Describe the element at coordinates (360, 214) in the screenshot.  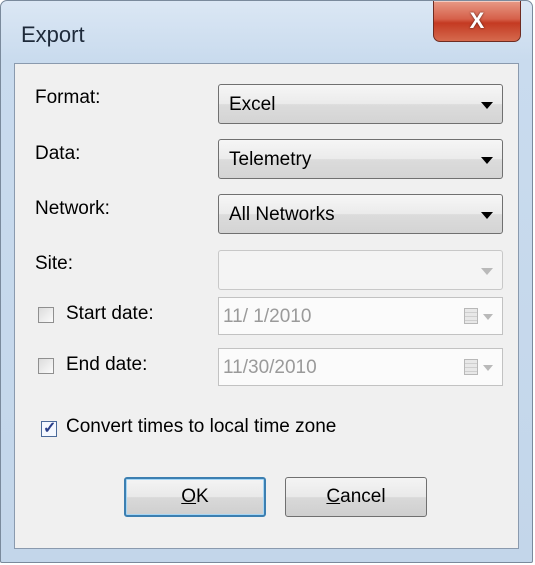
I see `network-dropdown: All Networks` at that location.